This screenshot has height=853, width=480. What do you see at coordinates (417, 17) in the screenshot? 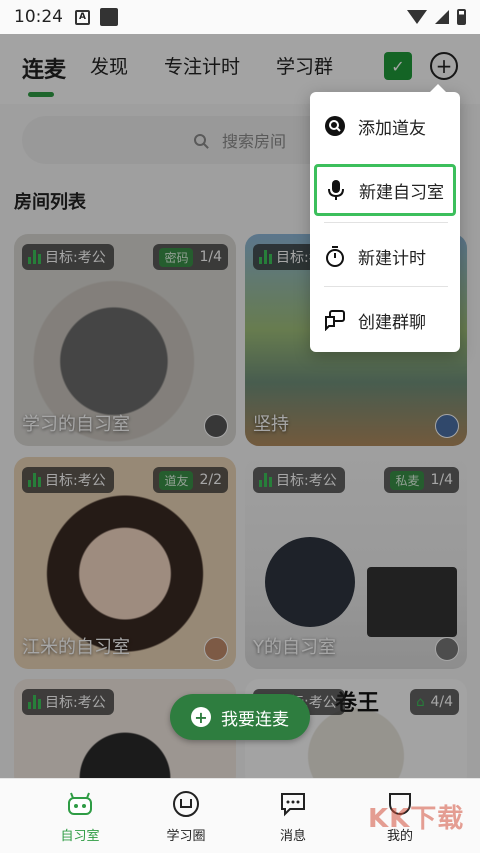
I see `wifi-icon` at bounding box center [417, 17].